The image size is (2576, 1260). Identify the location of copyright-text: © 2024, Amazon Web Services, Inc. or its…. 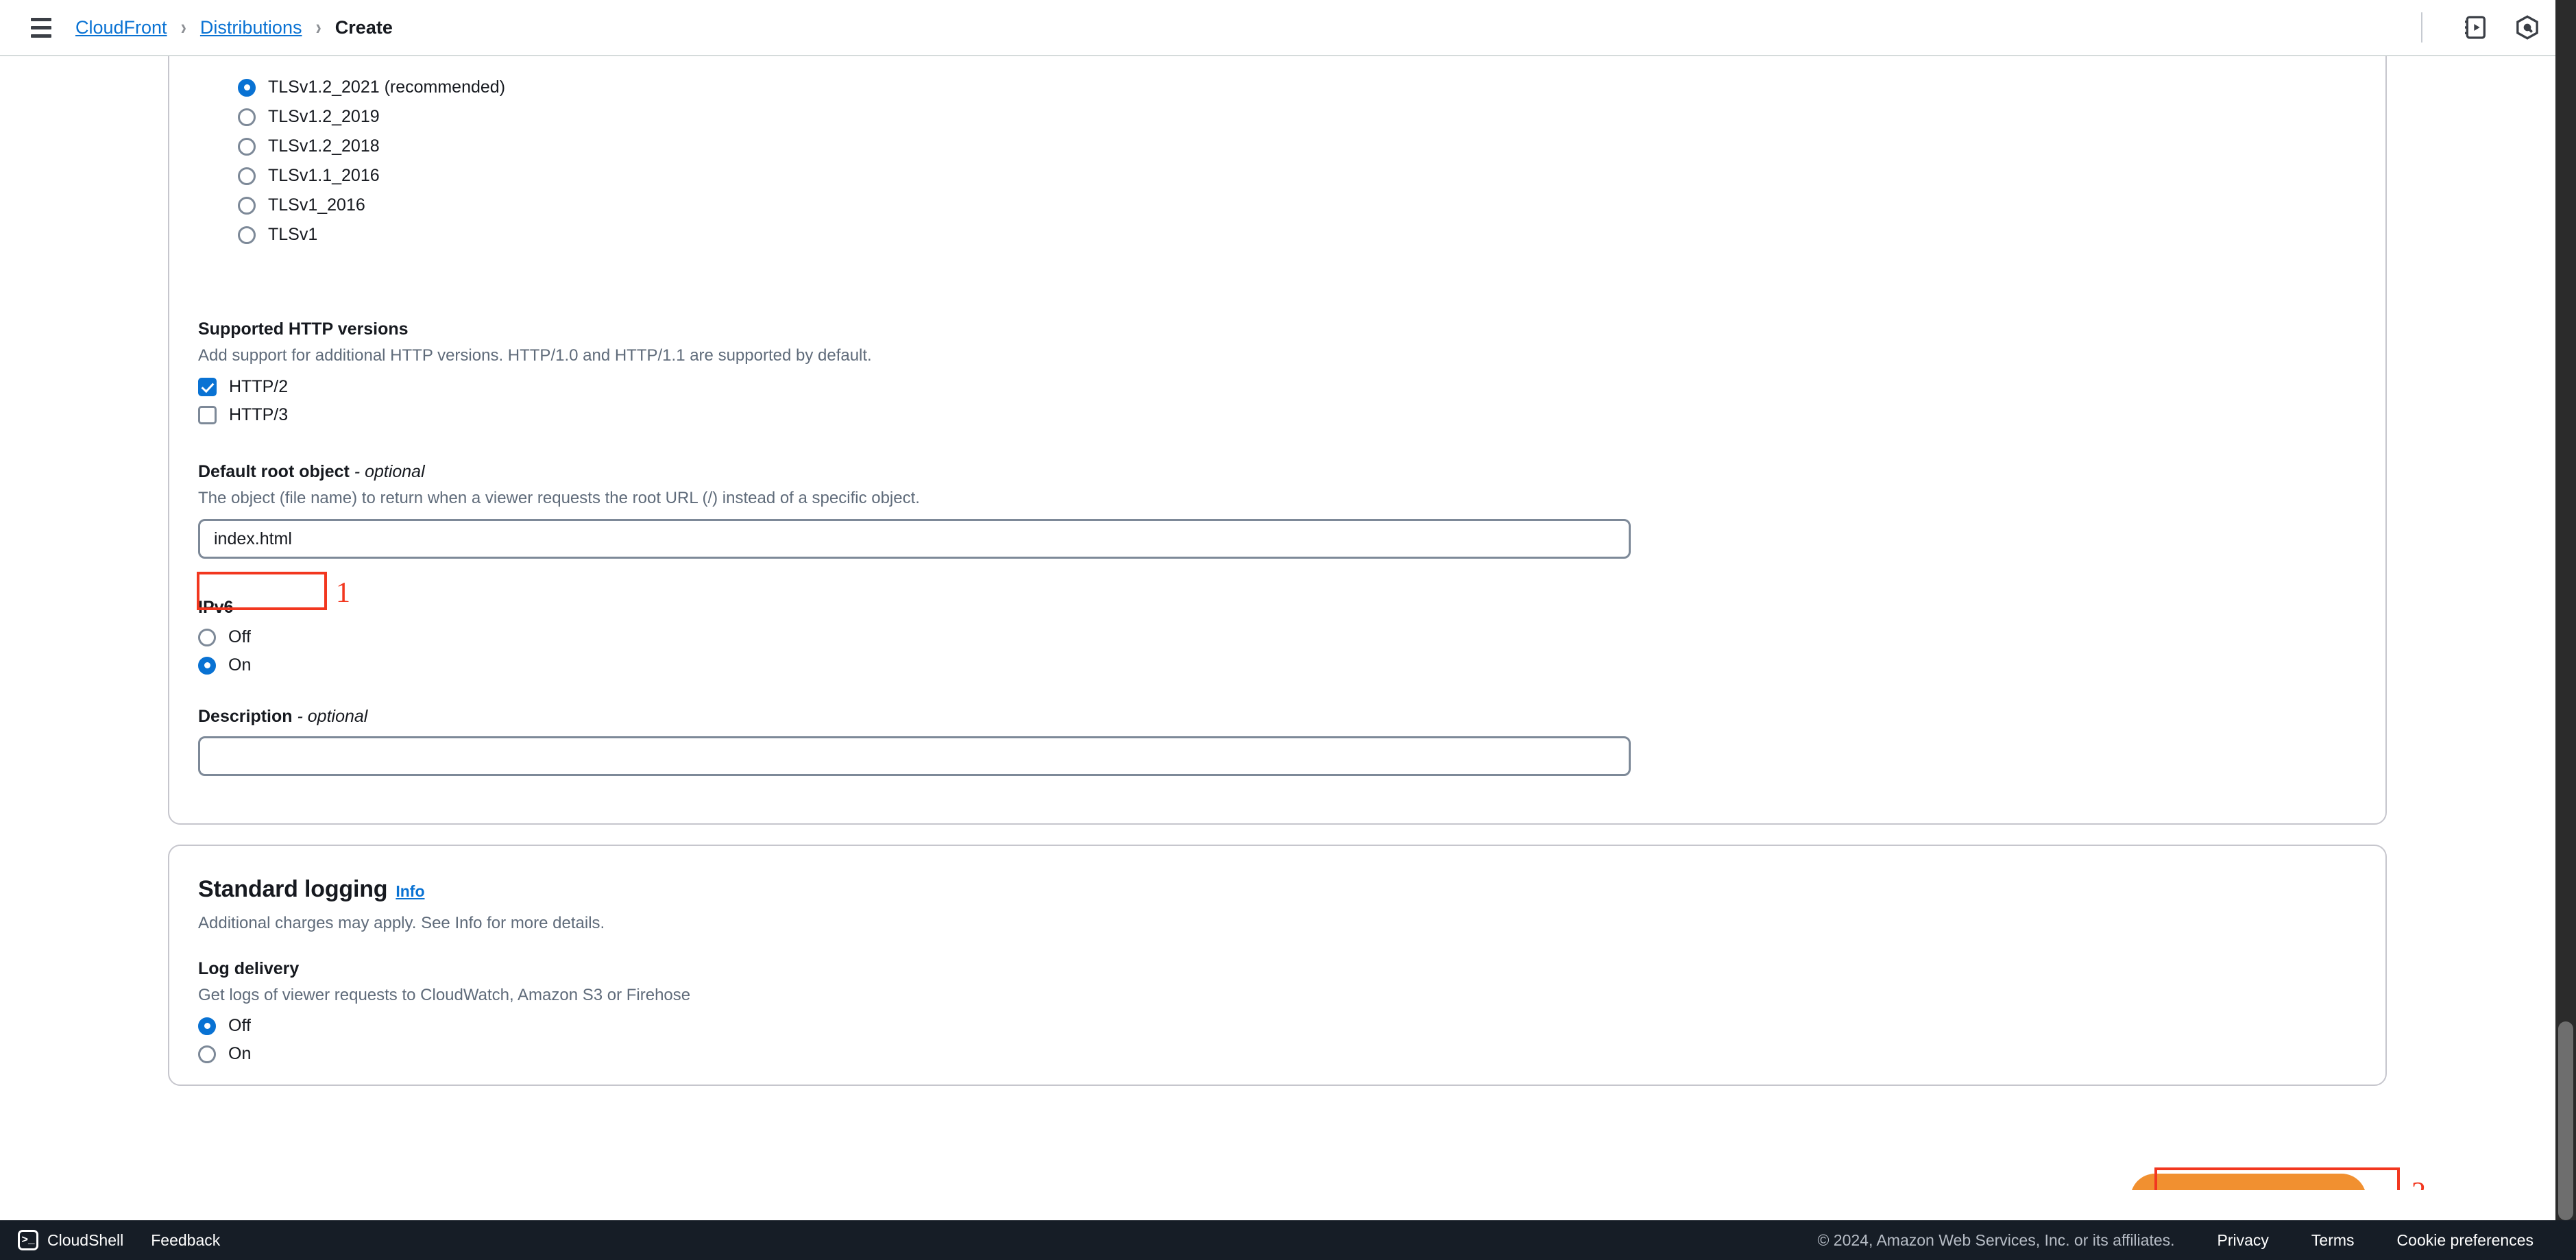
(1996, 1240).